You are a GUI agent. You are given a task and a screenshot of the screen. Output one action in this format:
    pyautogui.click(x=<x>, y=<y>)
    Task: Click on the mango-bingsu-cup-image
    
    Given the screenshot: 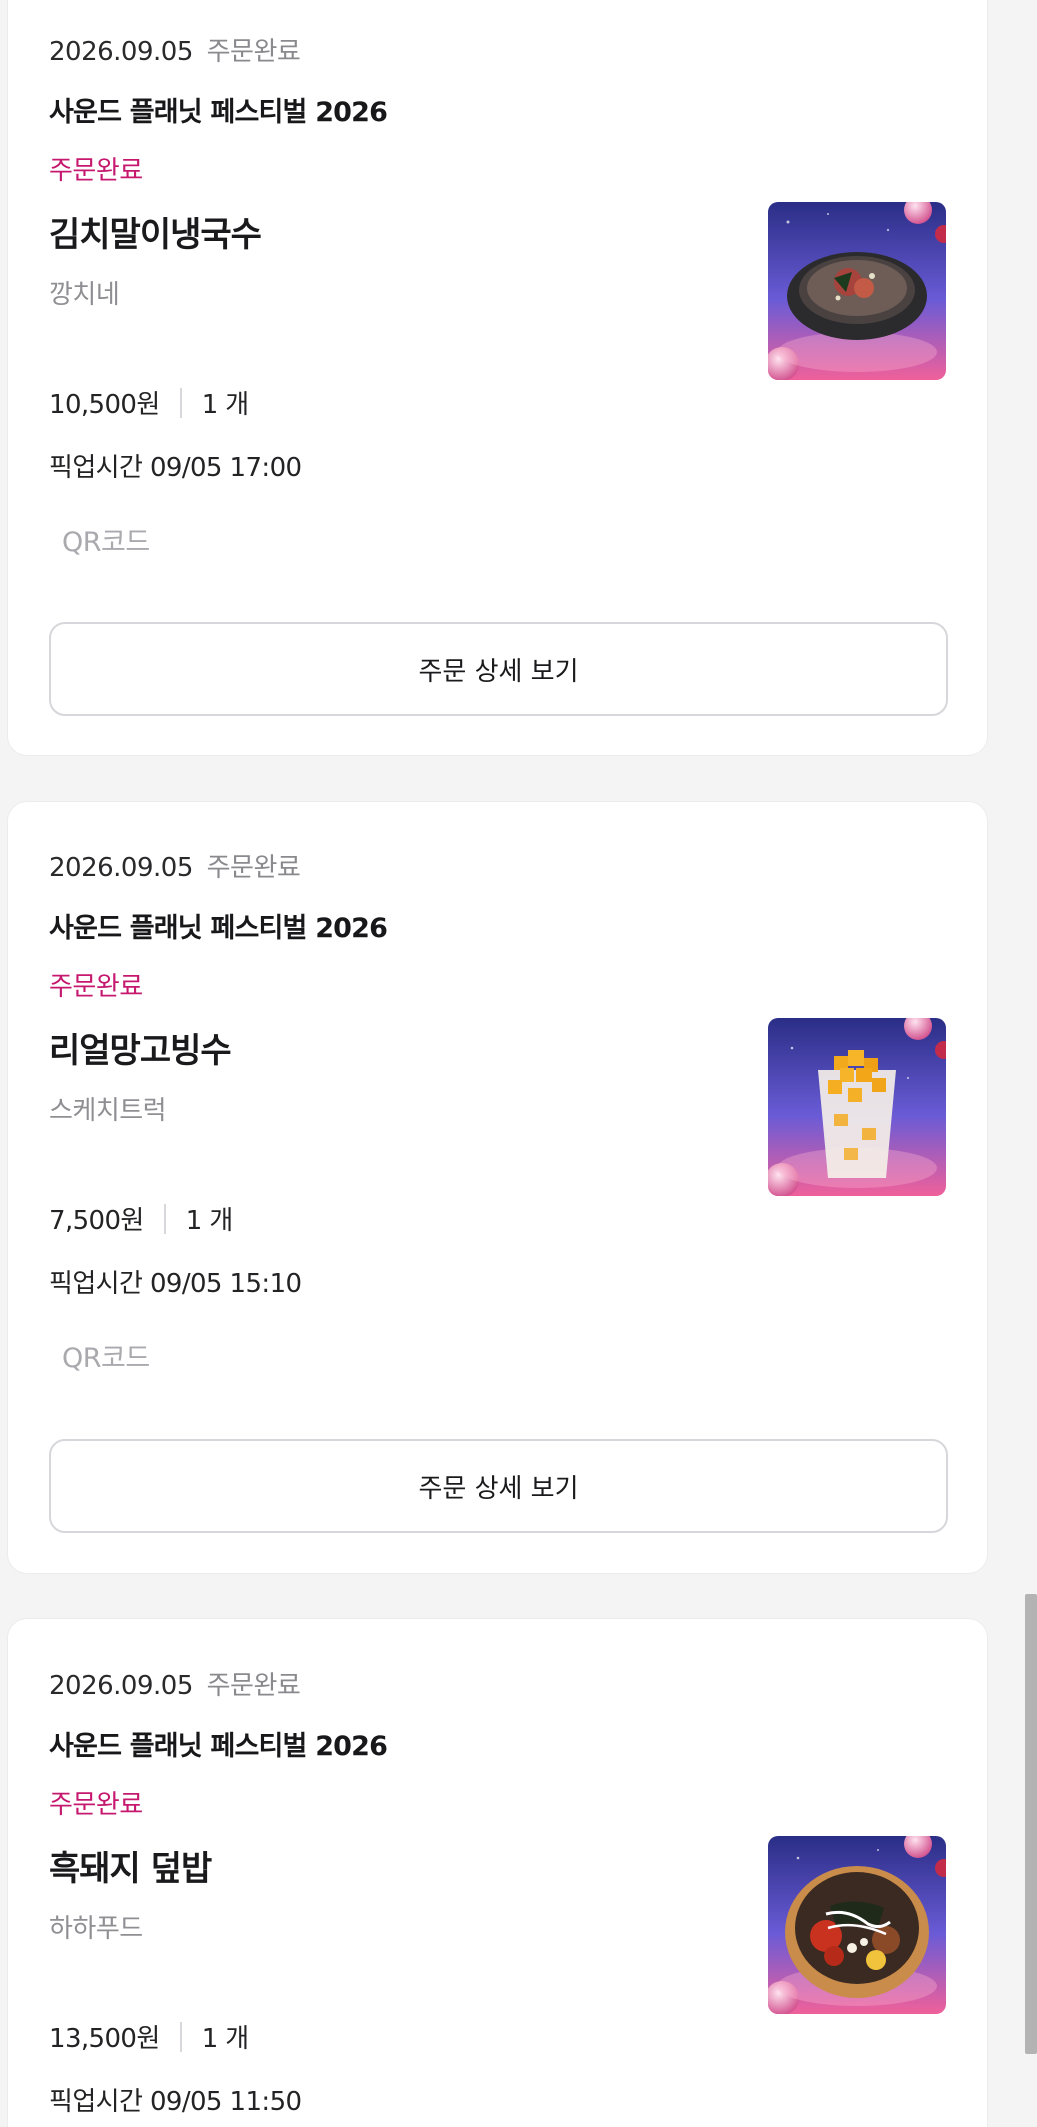 What is the action you would take?
    pyautogui.click(x=857, y=1107)
    